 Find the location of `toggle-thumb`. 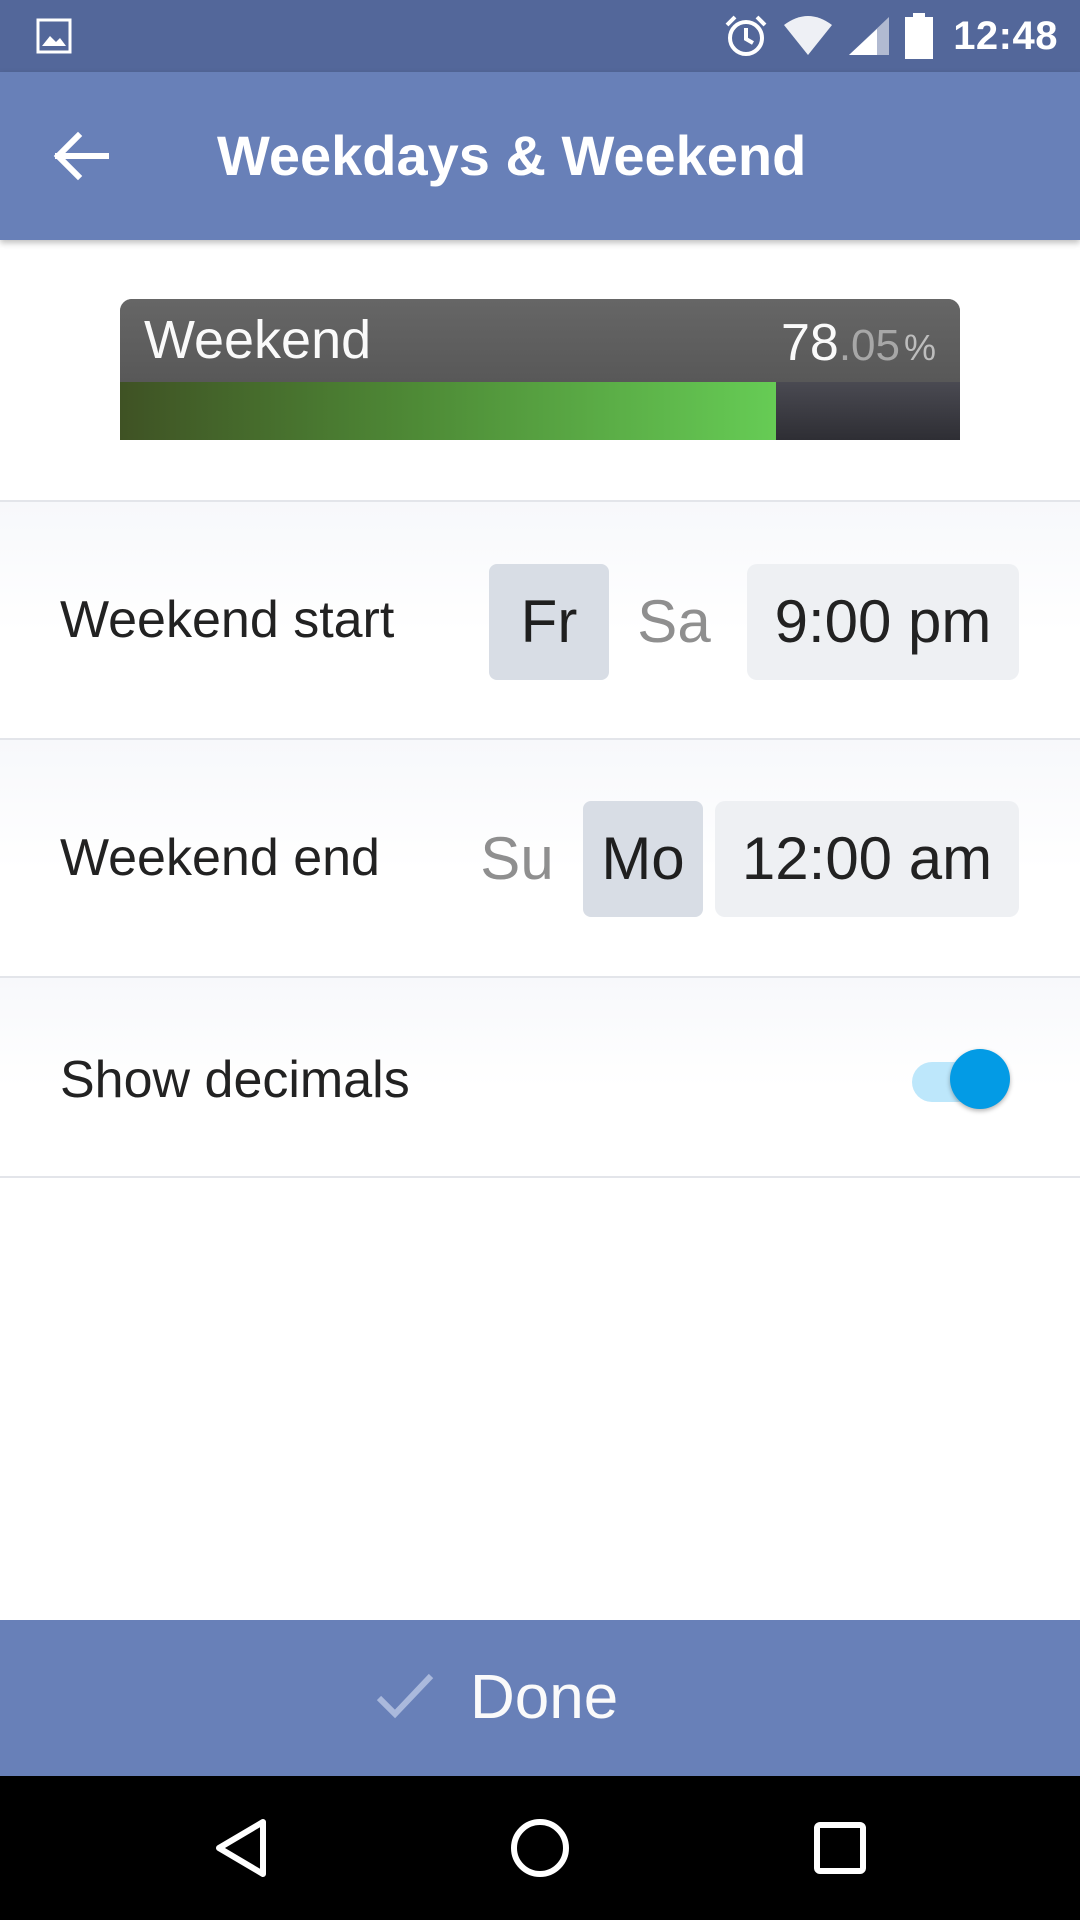

toggle-thumb is located at coordinates (980, 1079).